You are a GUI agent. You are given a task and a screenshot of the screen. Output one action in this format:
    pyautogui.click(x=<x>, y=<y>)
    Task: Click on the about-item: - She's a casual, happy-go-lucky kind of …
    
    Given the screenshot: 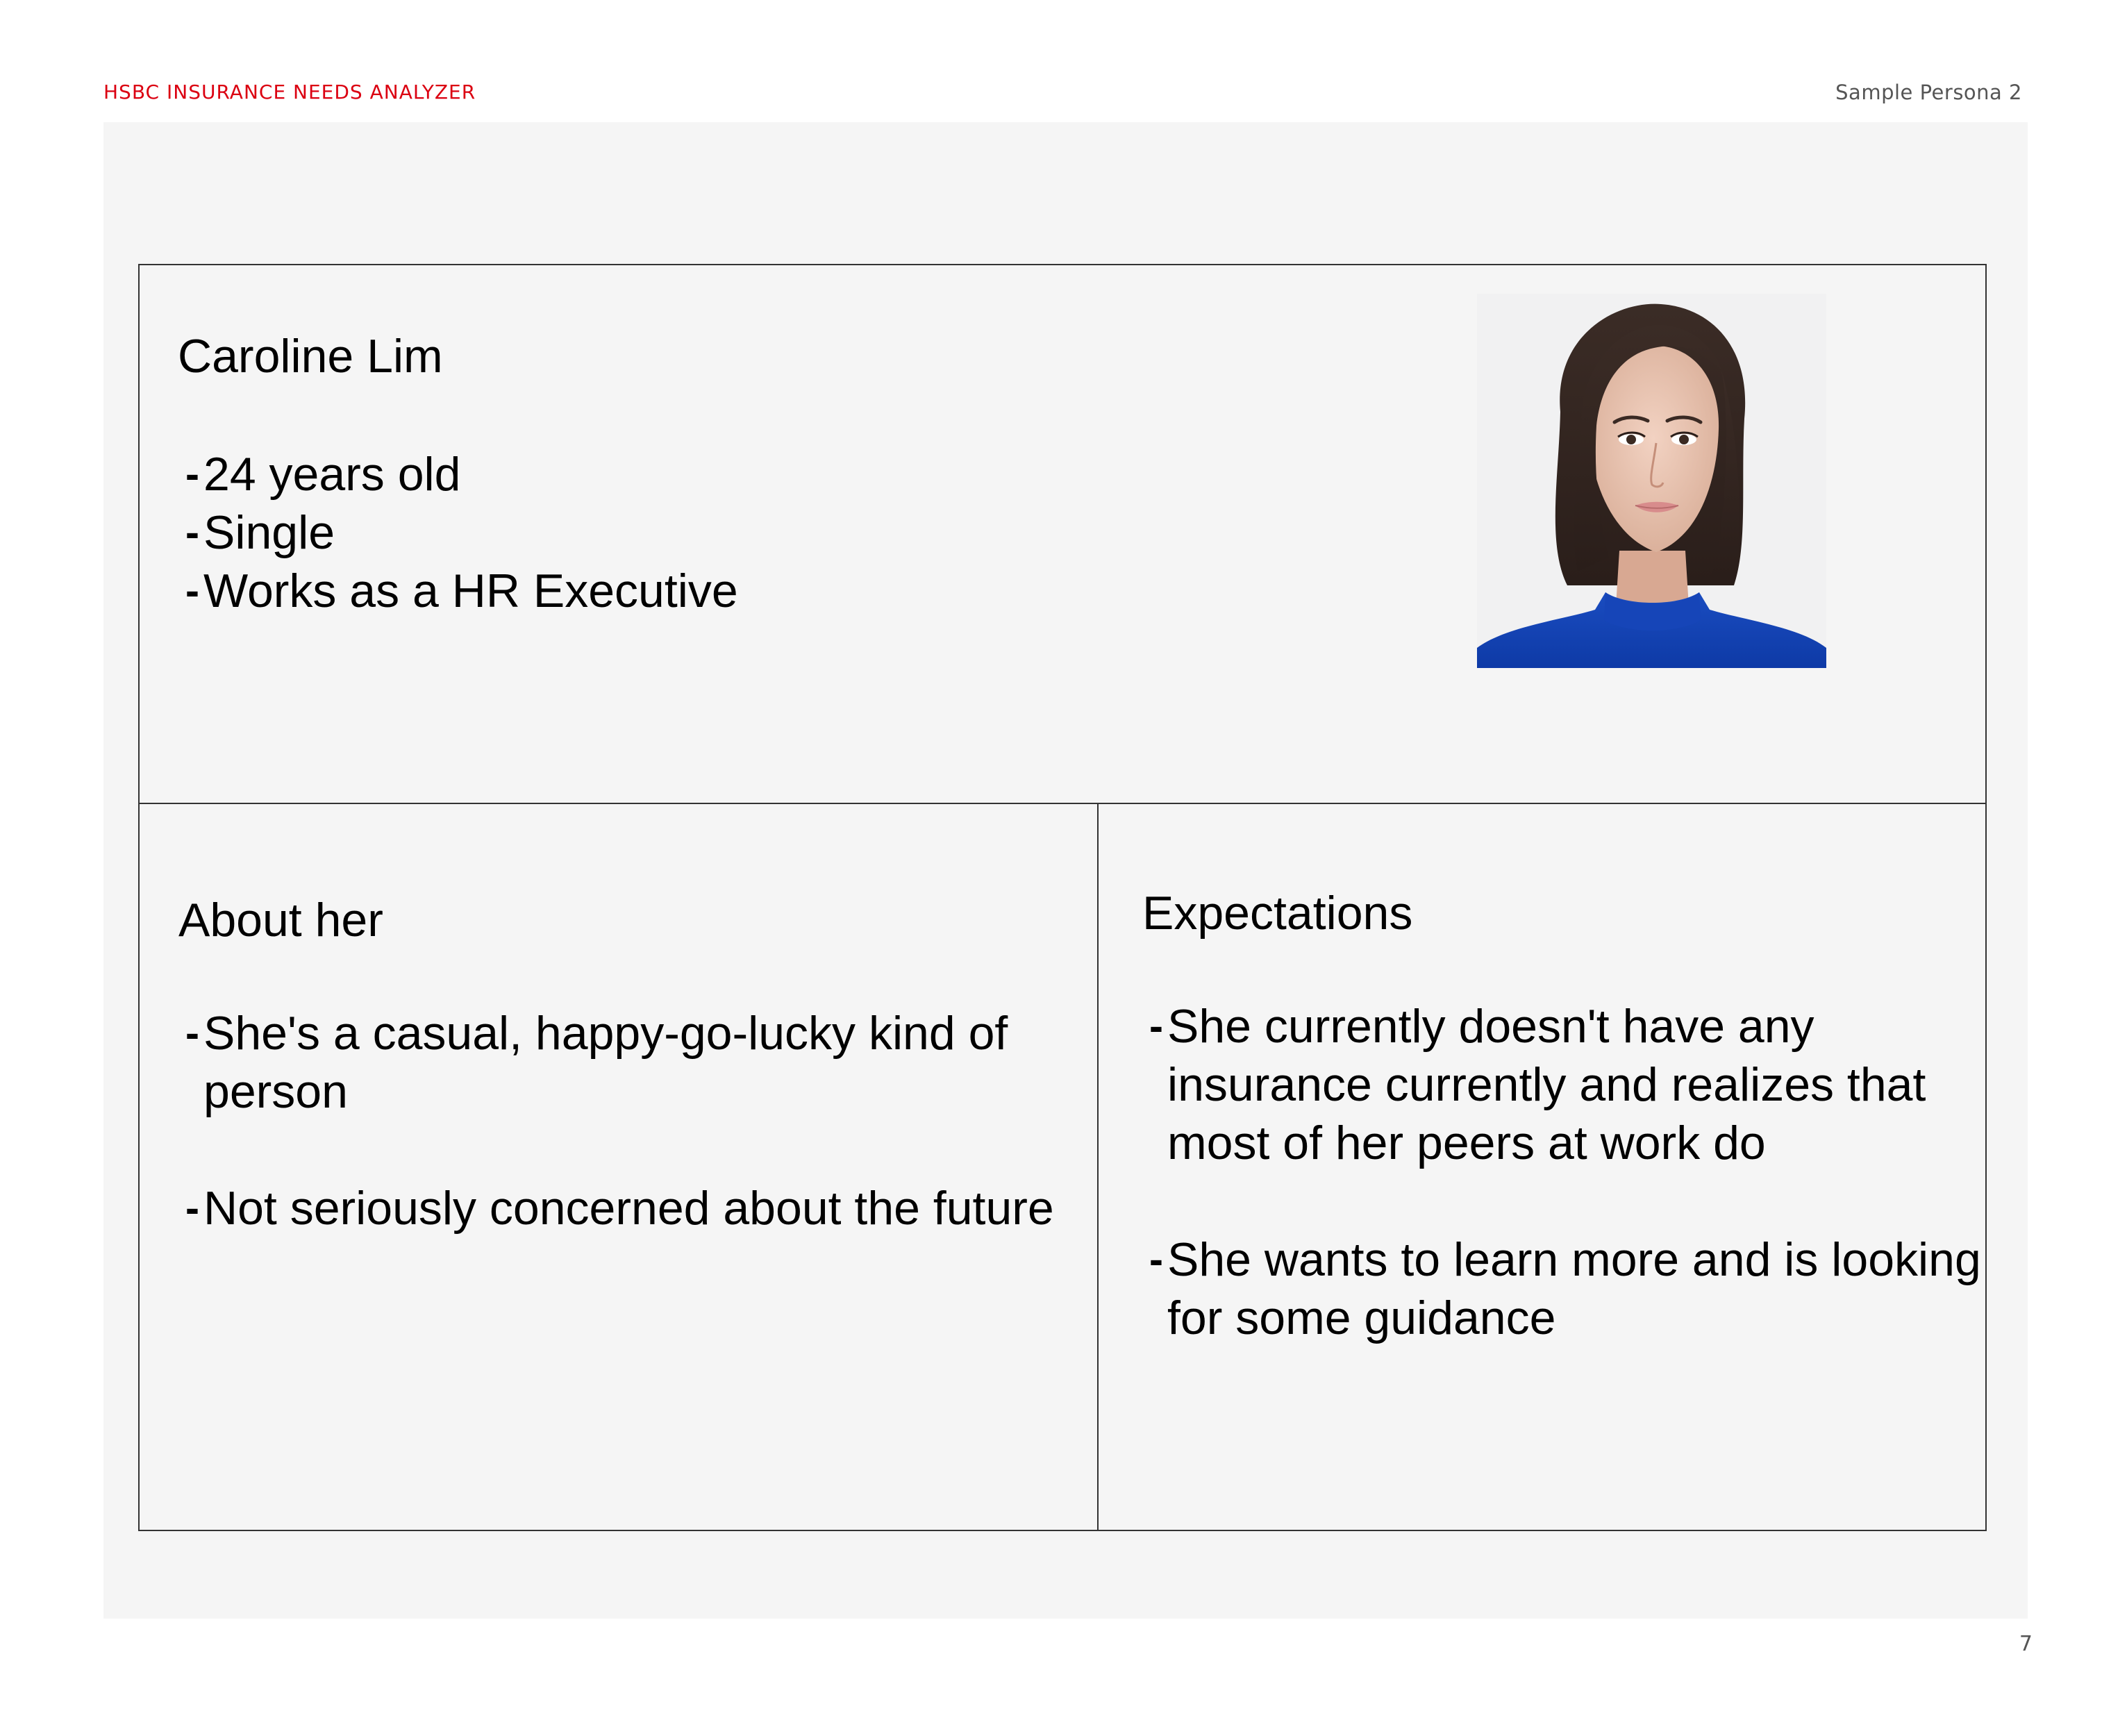 What is the action you would take?
    pyautogui.click(x=643, y=1062)
    